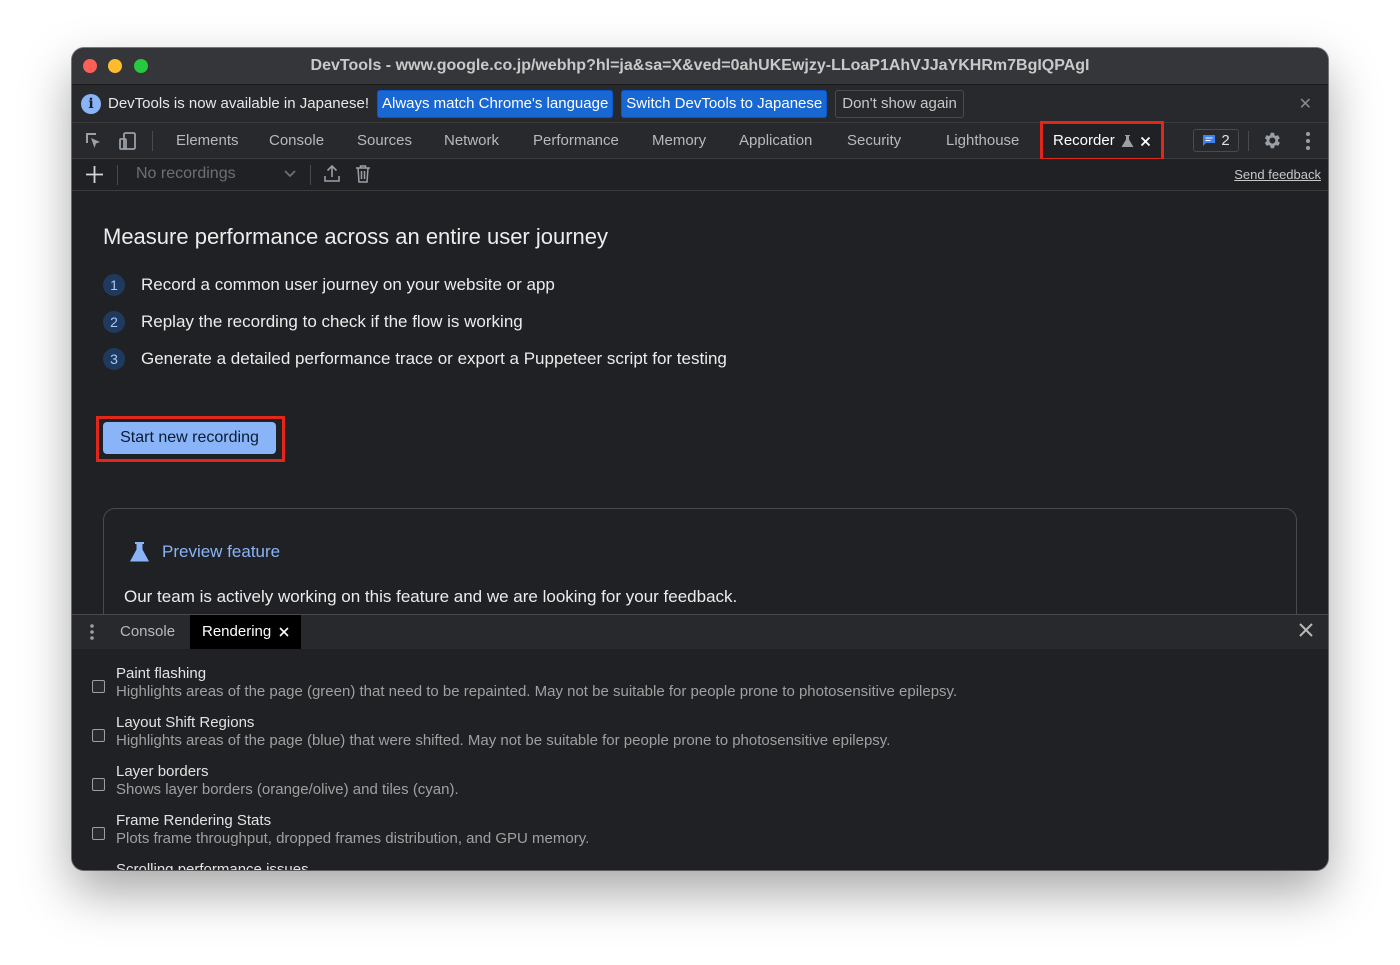 The image size is (1400, 965). I want to click on tab-elements: Elements, so click(207, 140).